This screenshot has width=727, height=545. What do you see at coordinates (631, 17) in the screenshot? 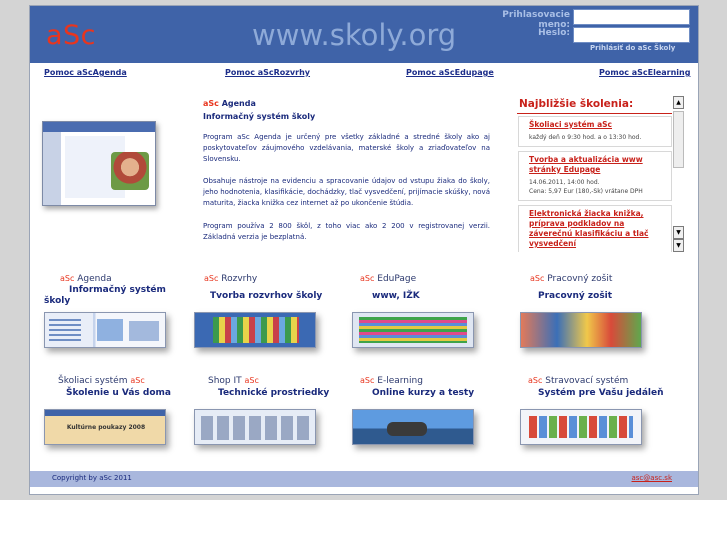
I see `login-name-input` at bounding box center [631, 17].